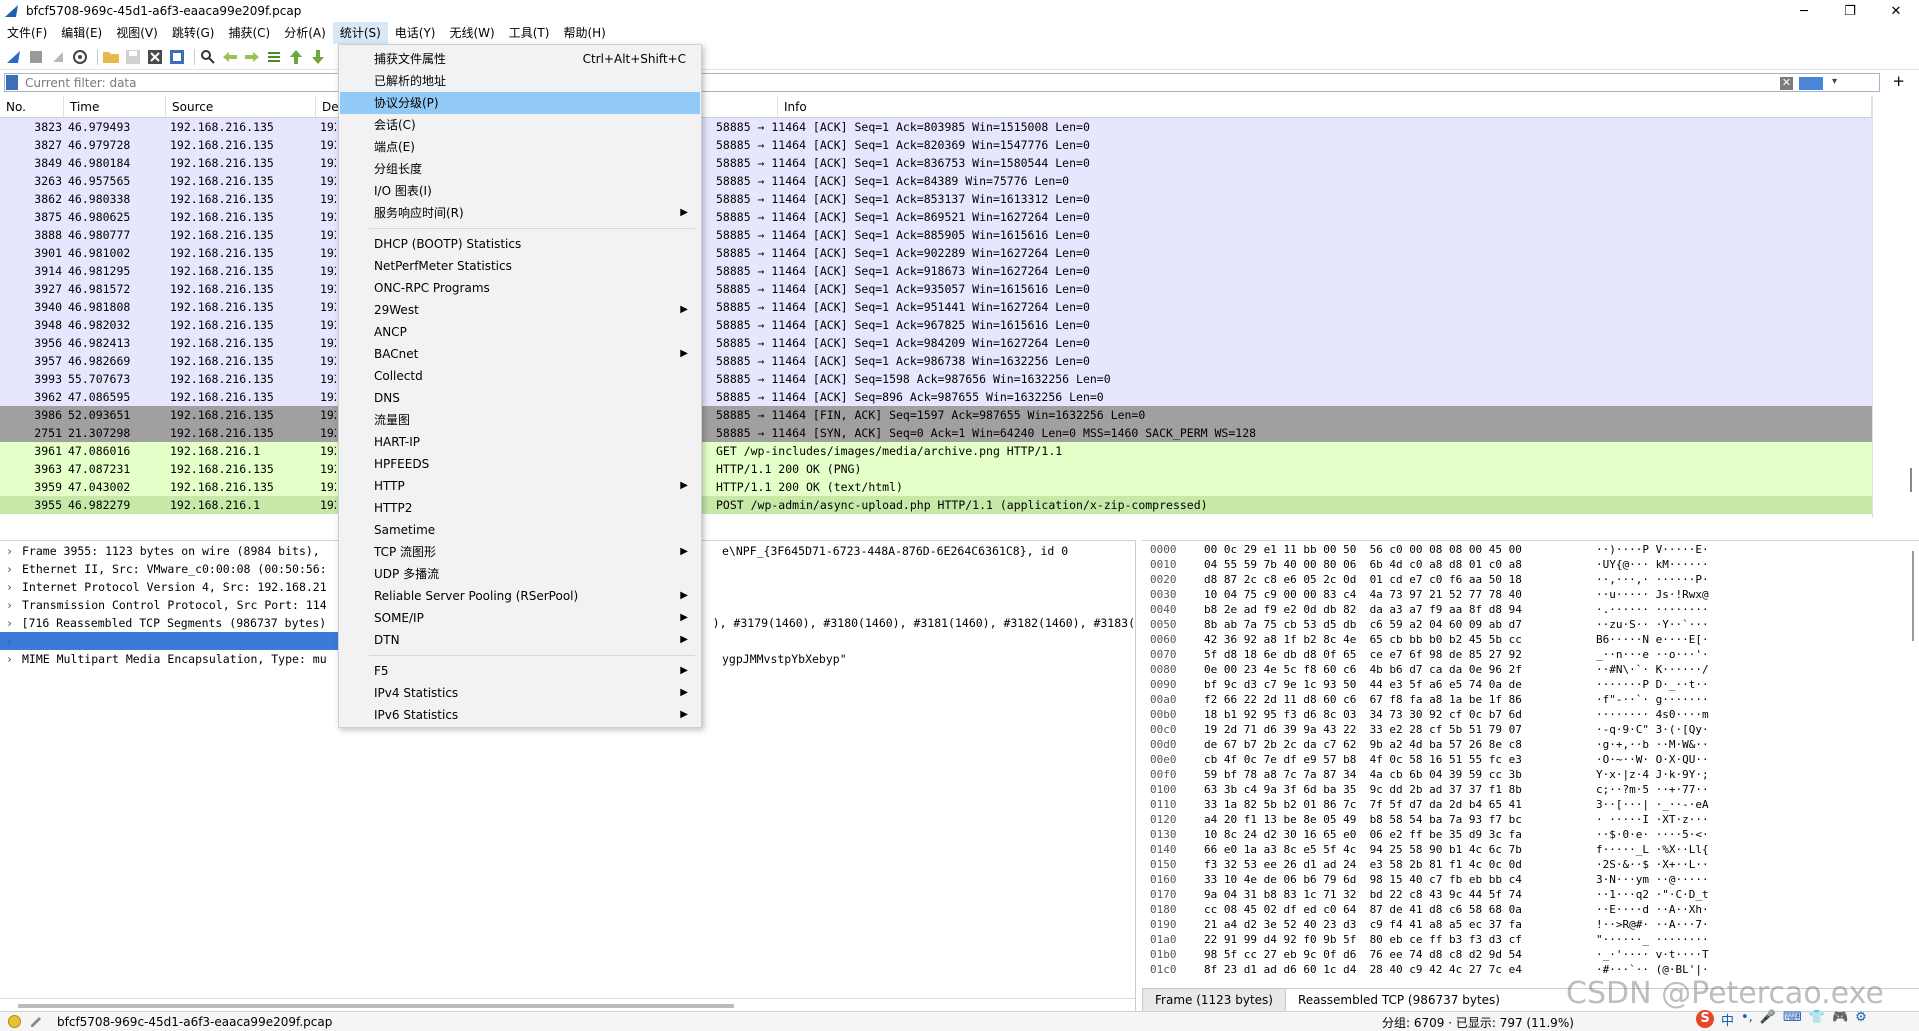  Describe the element at coordinates (520, 103) in the screenshot. I see `stats-menu-item: 协议分级(P)` at that location.